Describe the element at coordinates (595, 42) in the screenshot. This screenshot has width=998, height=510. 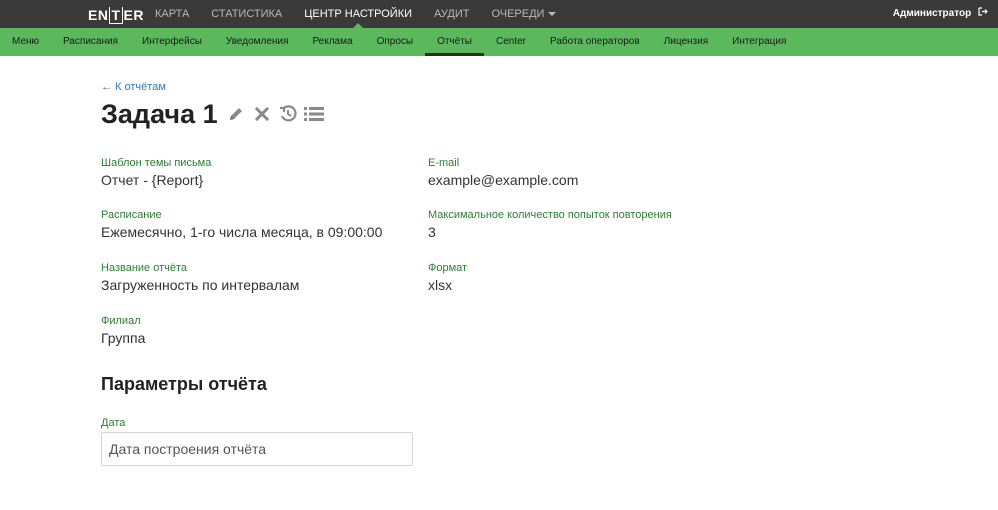
I see `subnav-operators: Работа операторов` at that location.